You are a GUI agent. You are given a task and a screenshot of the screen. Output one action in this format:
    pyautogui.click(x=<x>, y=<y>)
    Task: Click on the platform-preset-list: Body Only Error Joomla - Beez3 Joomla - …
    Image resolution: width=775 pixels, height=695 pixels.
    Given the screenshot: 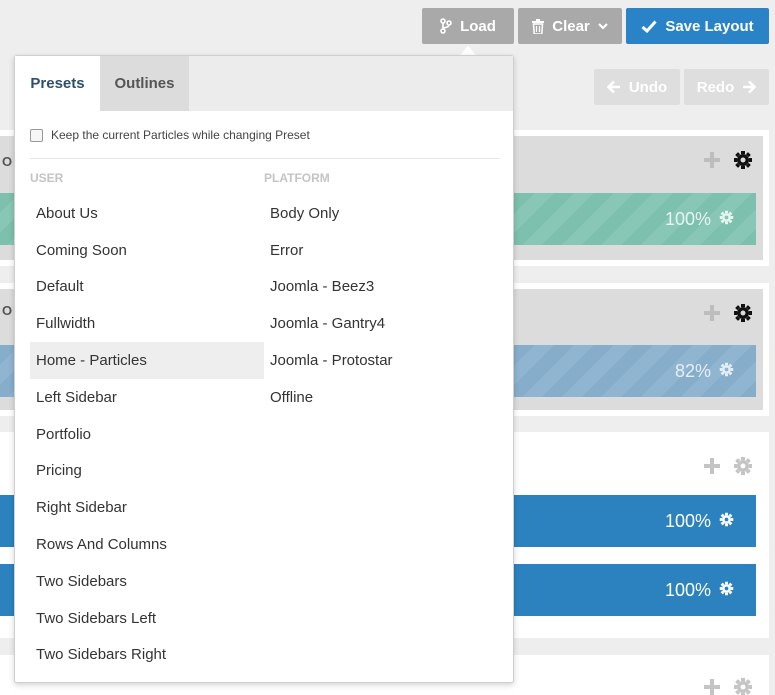 What is the action you would take?
    pyautogui.click(x=381, y=305)
    